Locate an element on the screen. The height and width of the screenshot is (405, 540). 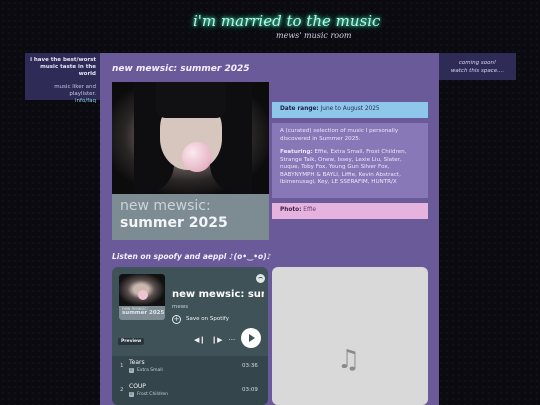
play-button is located at coordinates (251, 338).